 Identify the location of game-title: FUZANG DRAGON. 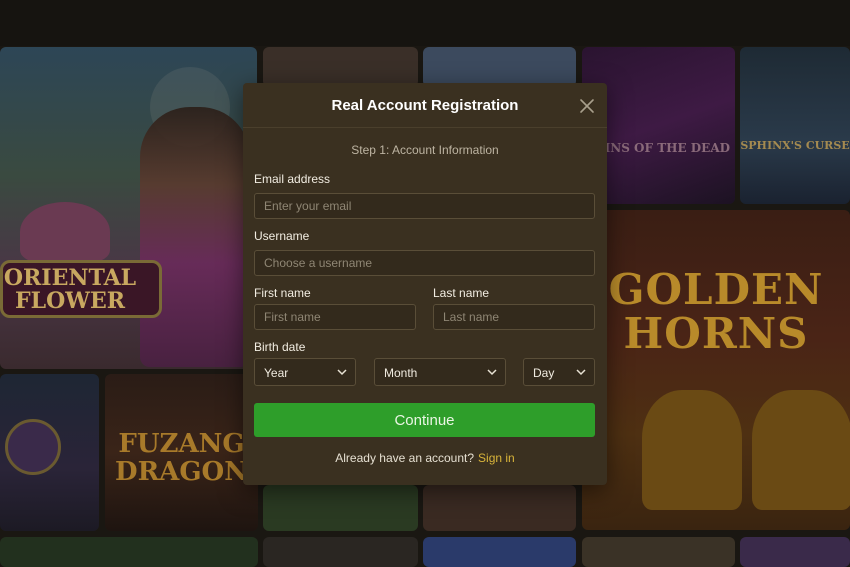
(181, 458).